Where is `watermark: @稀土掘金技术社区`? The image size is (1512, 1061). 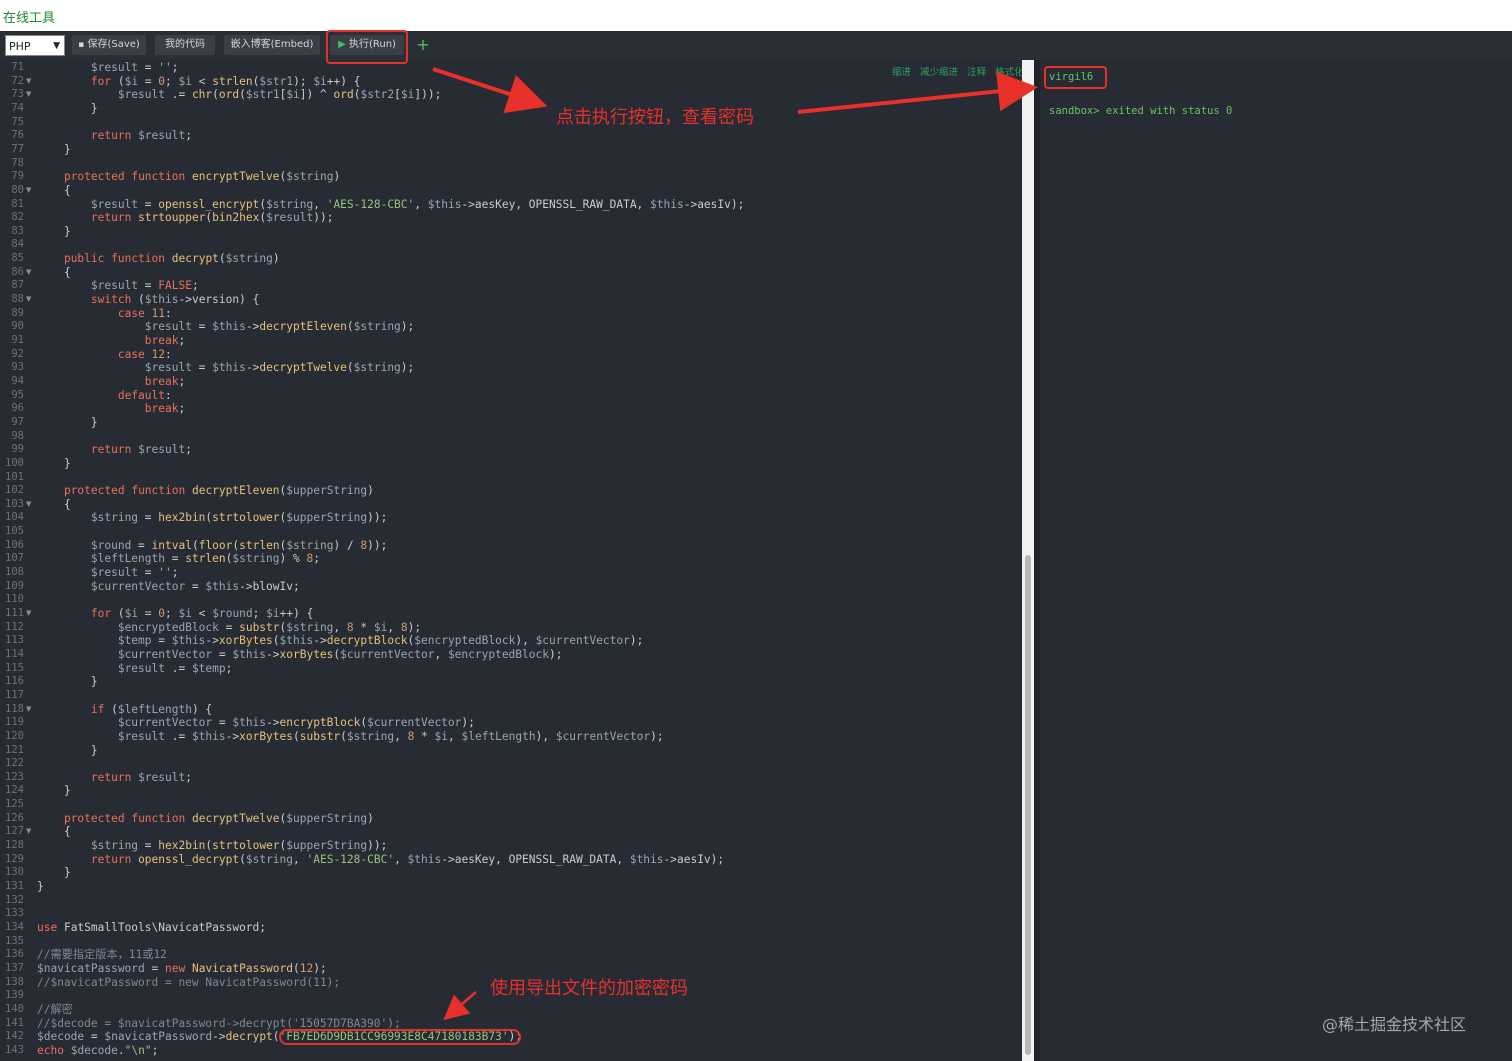 watermark: @稀土掘金技术社区 is located at coordinates (1394, 1024).